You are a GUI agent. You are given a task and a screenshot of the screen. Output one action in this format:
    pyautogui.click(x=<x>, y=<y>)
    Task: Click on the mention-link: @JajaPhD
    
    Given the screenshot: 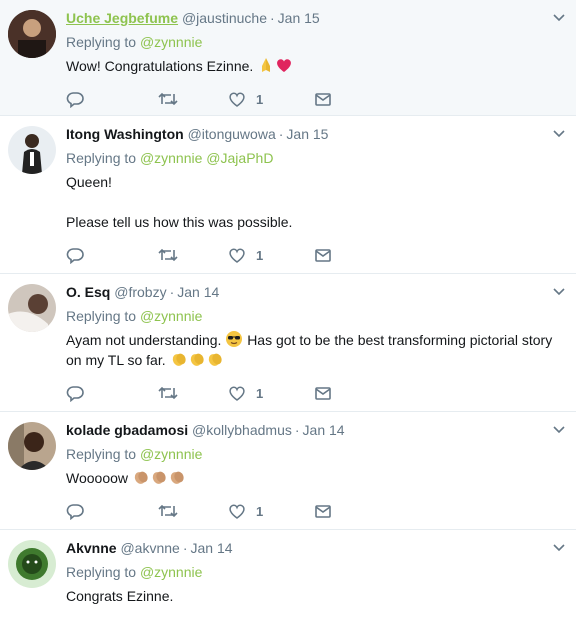 What is the action you would take?
    pyautogui.click(x=239, y=158)
    